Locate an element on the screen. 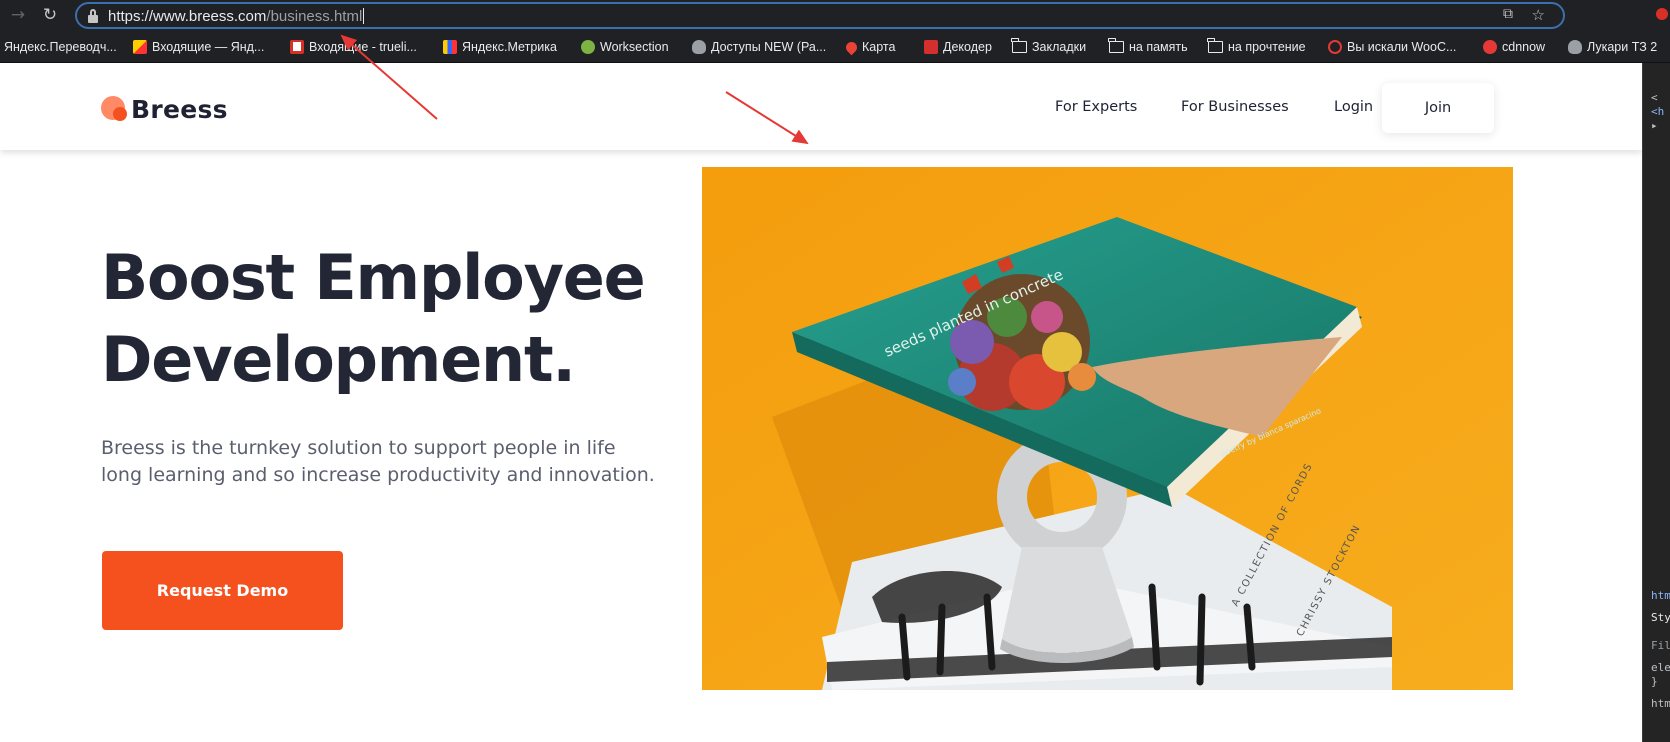 The image size is (1670, 742). bookmark-label: Закладки is located at coordinates (1059, 47).